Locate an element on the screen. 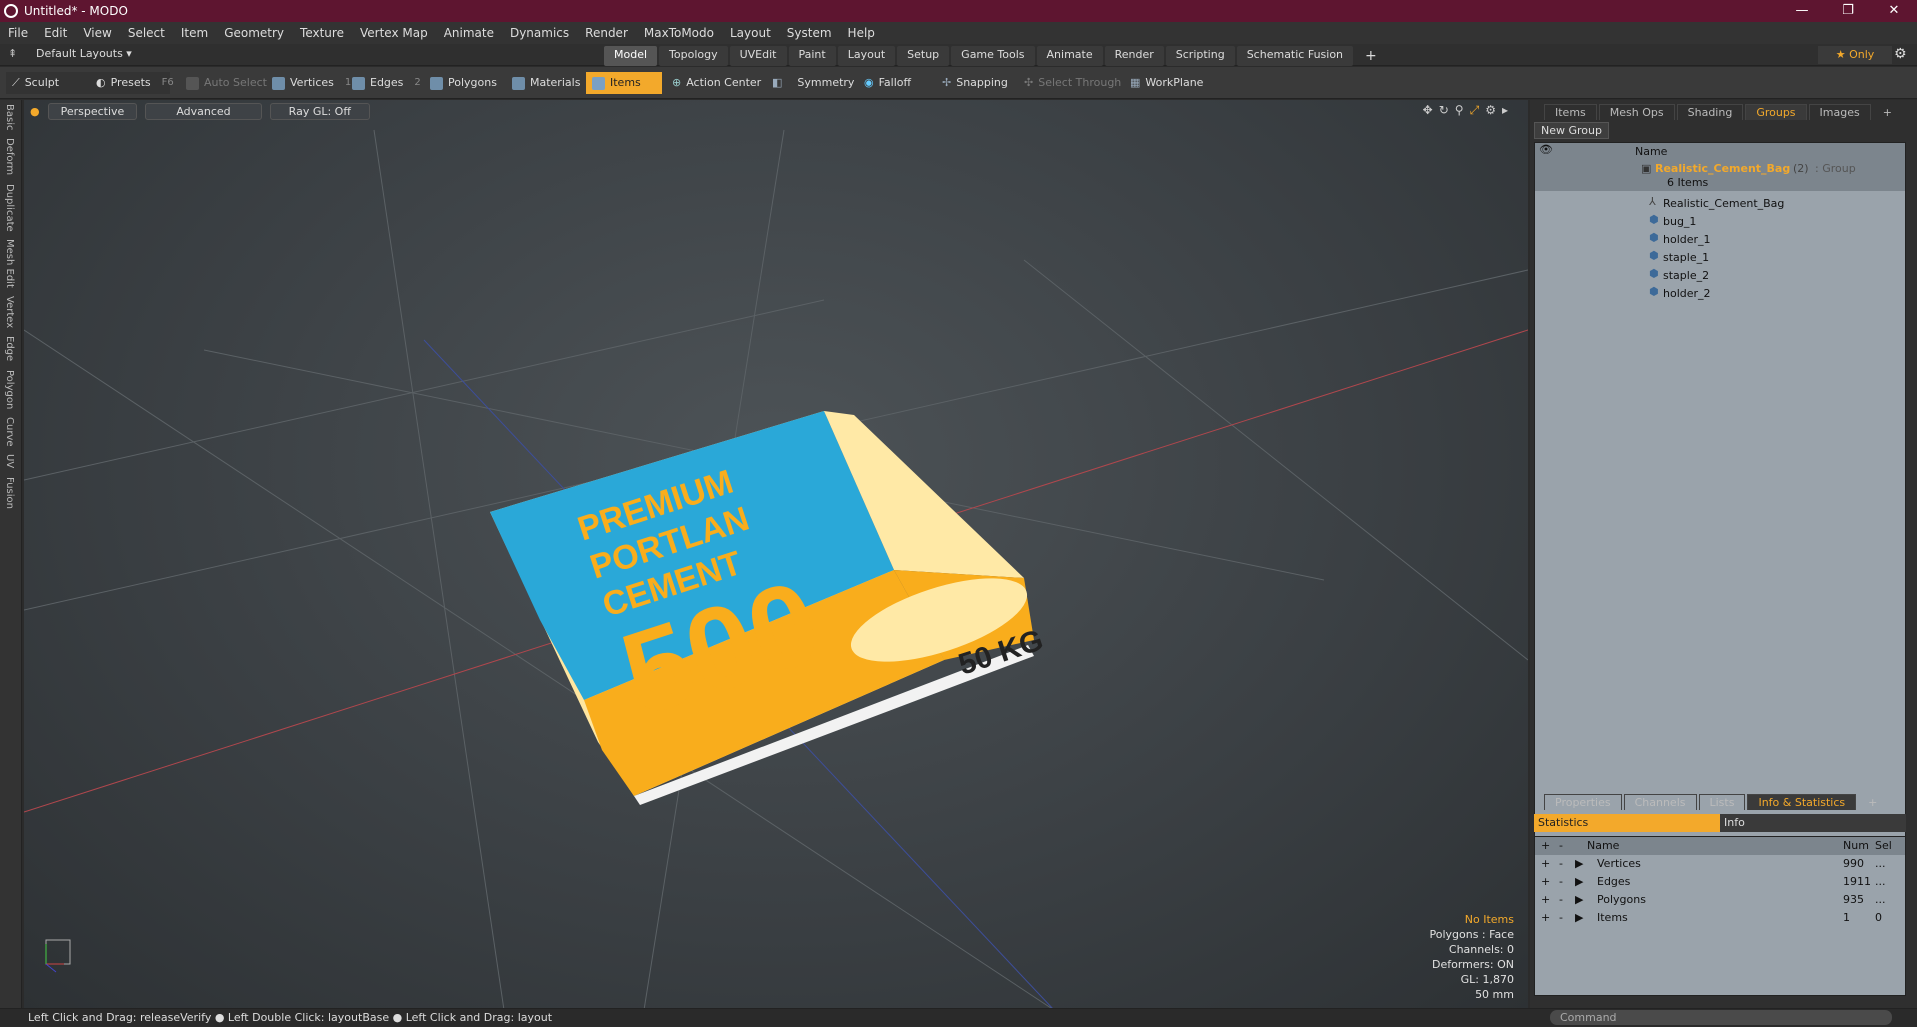 This screenshot has height=1027, width=1917. menu-help: Help is located at coordinates (861, 33).